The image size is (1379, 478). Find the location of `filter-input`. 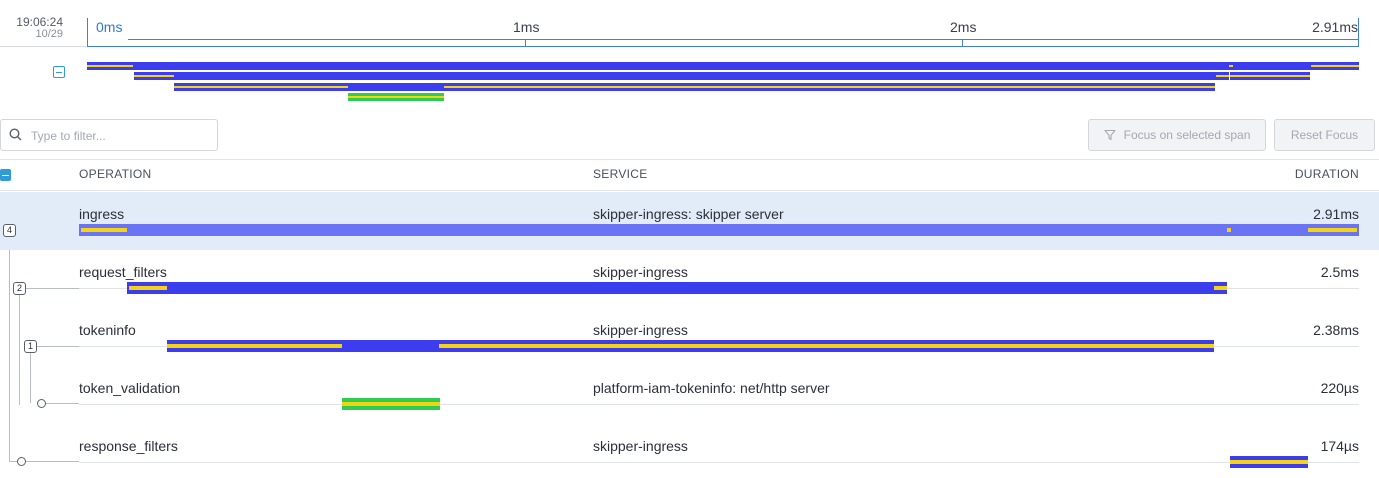

filter-input is located at coordinates (121, 136).